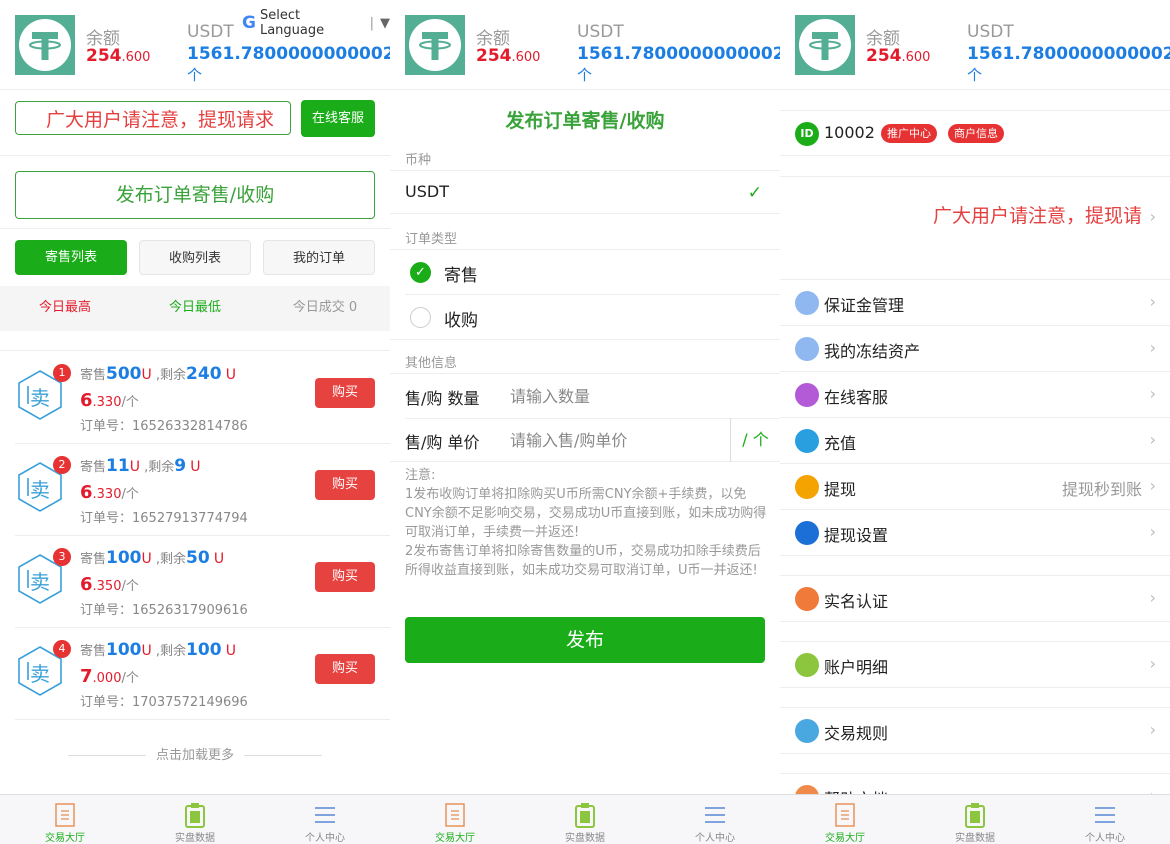 The width and height of the screenshot is (1170, 844). I want to click on id-icon: ID, so click(807, 134).